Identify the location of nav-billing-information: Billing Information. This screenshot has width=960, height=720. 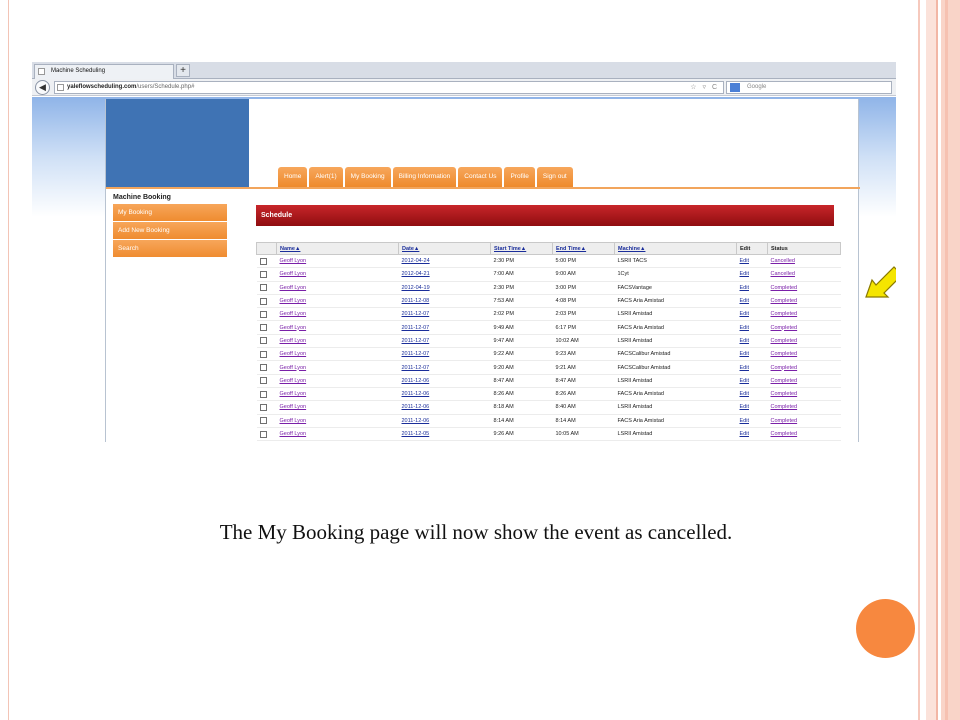
(424, 177).